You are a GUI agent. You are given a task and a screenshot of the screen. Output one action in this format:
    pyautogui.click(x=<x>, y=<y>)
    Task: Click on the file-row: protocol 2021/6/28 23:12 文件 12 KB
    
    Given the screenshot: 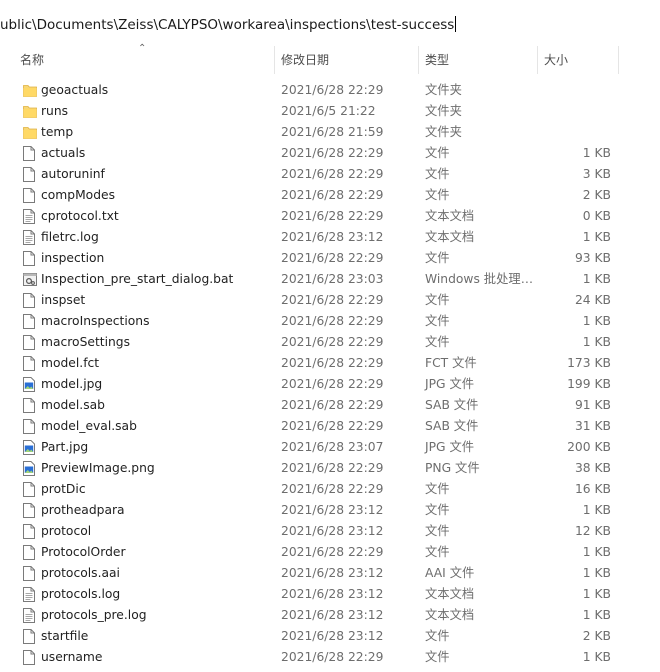 What is the action you would take?
    pyautogui.click(x=330, y=531)
    